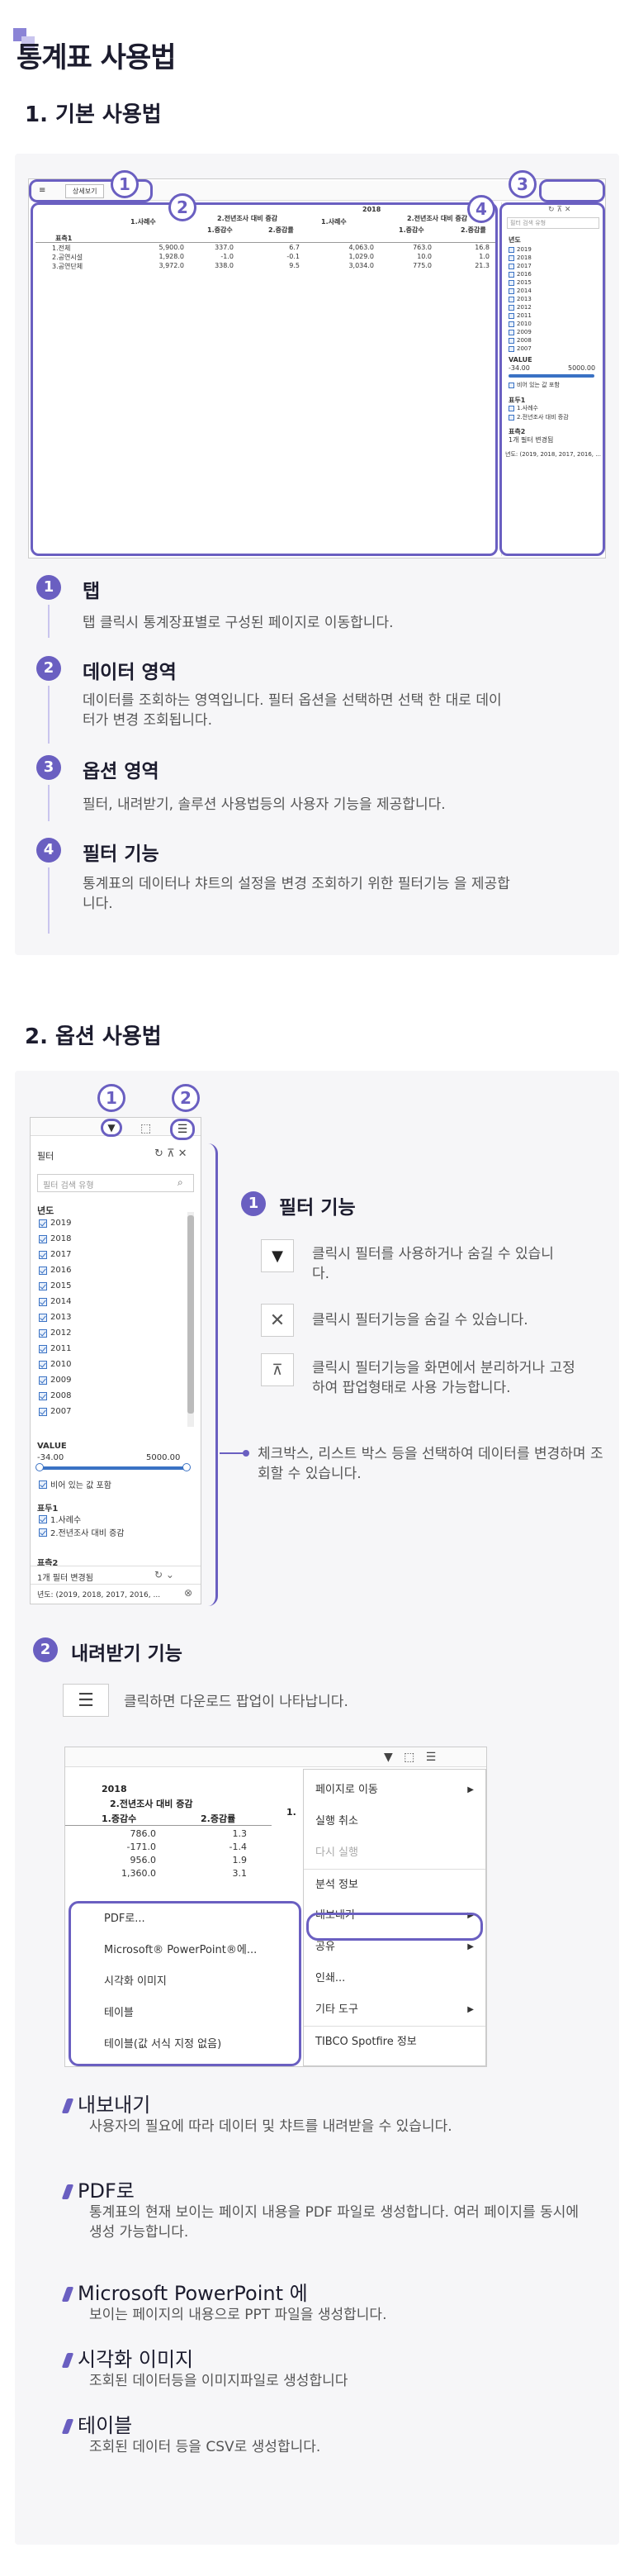  What do you see at coordinates (169, 1847) in the screenshot?
I see `table-row: -171.0 -1.4` at bounding box center [169, 1847].